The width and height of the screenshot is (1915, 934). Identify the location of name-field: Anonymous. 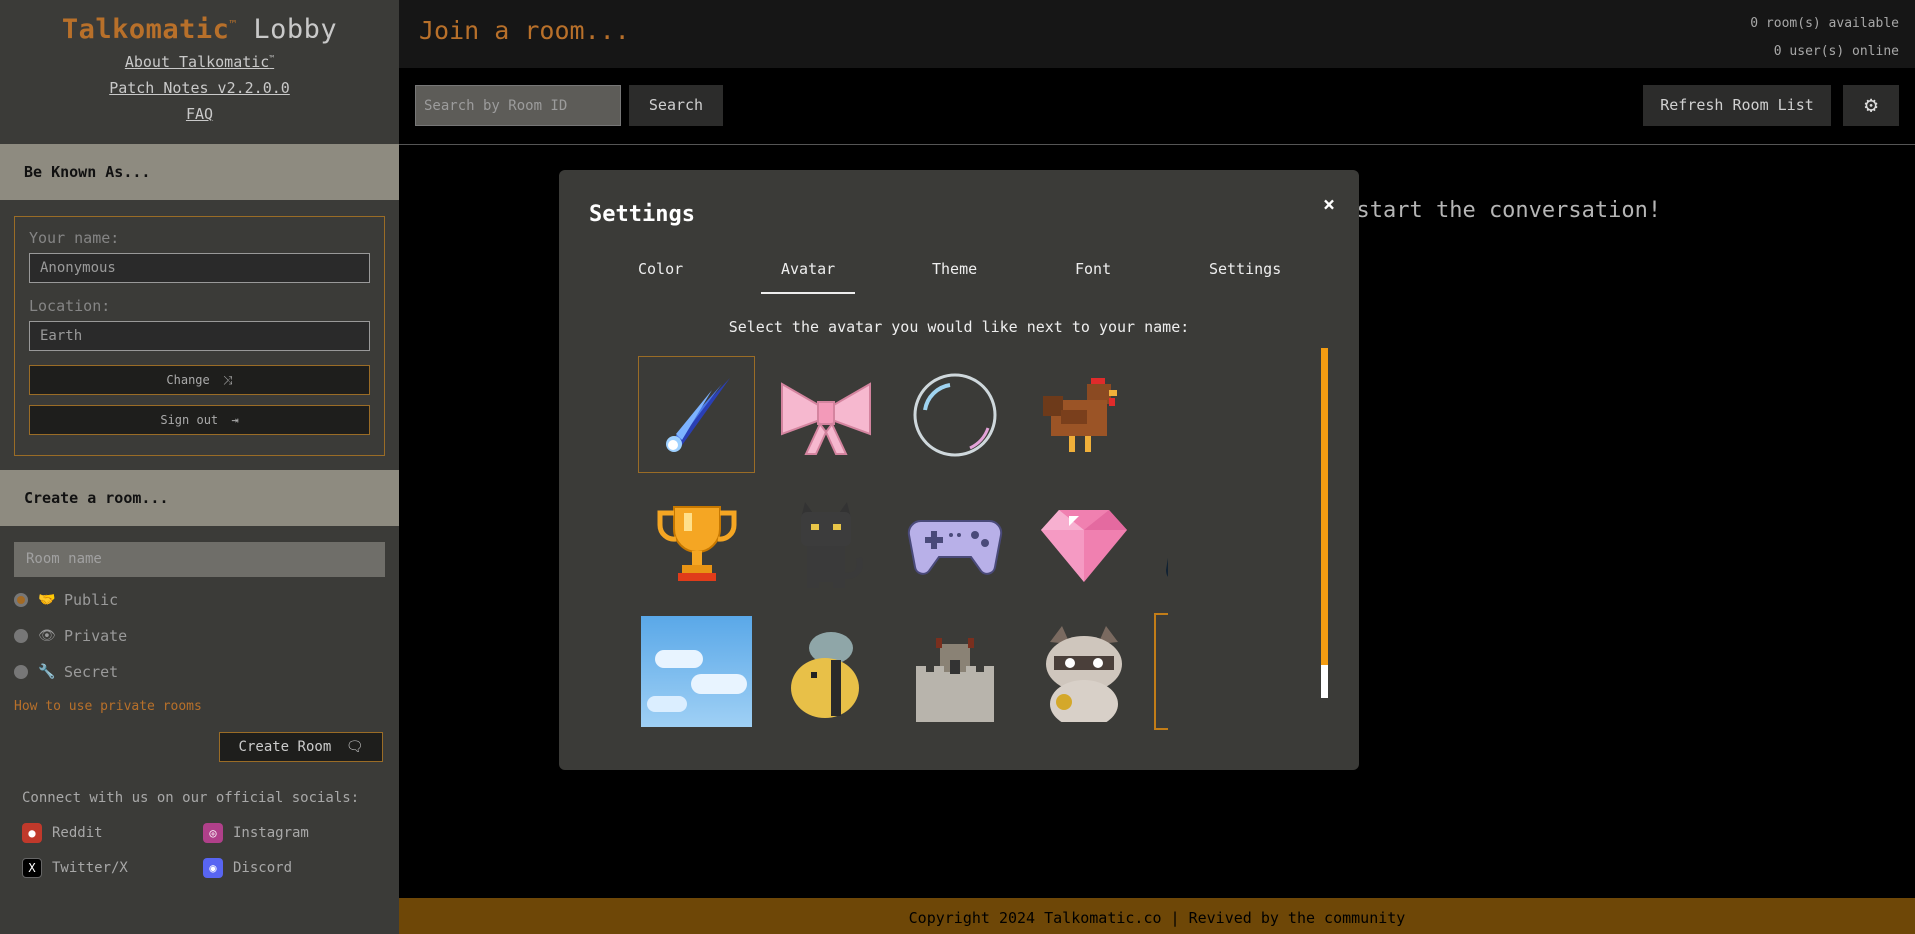
(199, 268).